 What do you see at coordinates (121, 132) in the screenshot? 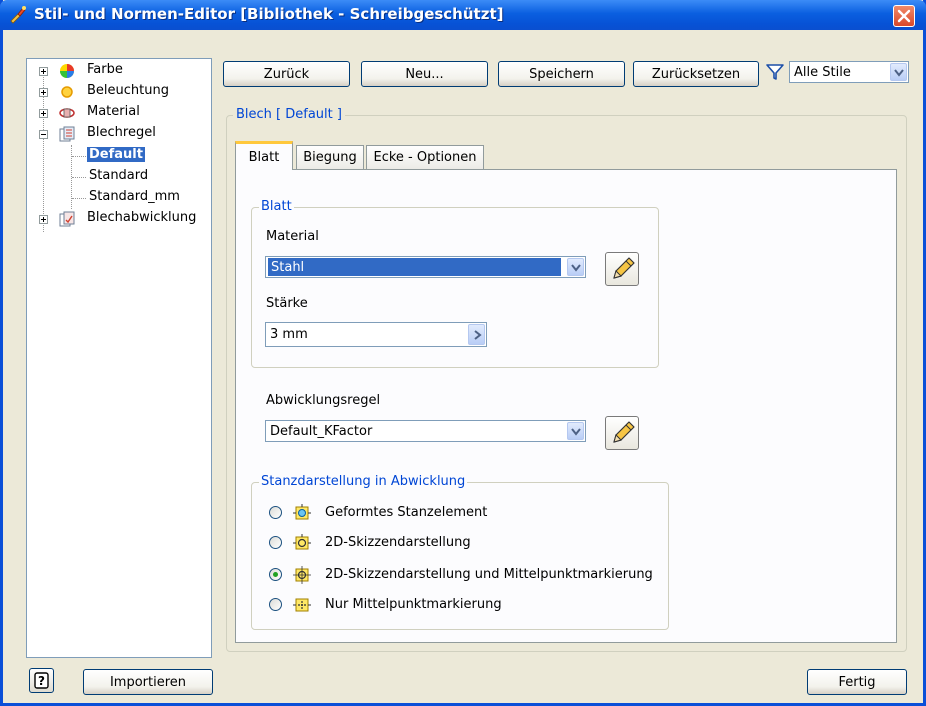
I see `tree-label: Blechregel` at bounding box center [121, 132].